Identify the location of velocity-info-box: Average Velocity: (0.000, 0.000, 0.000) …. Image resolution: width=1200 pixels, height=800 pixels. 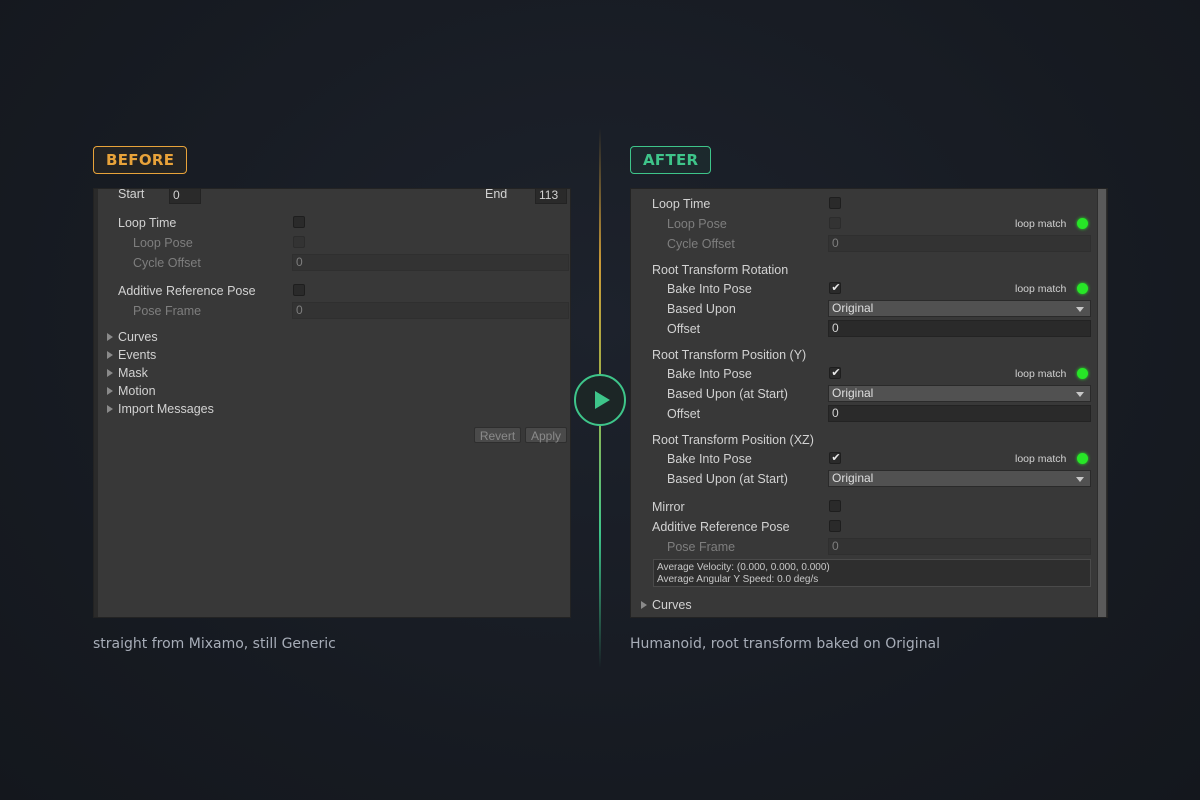
(872, 573).